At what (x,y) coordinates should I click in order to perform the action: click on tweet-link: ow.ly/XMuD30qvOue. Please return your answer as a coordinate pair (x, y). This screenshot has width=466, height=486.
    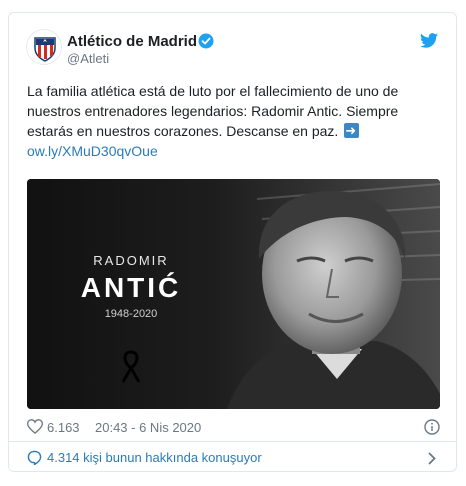
    Looking at the image, I should click on (234, 151).